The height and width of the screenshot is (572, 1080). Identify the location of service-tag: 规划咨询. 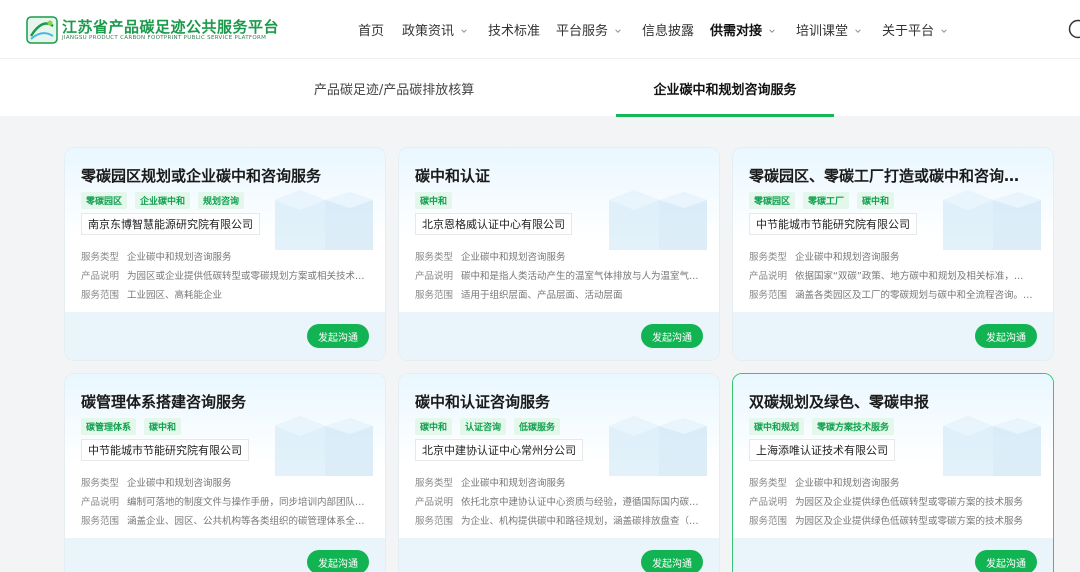
(221, 200).